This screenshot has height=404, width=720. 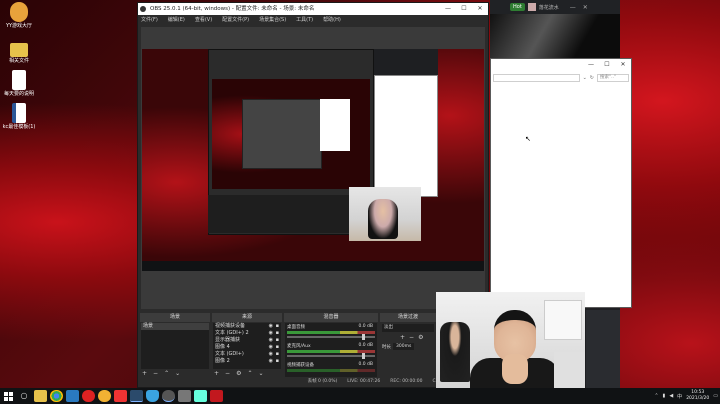 What do you see at coordinates (203, 20) in the screenshot?
I see `menu-view: 查看(V)` at bounding box center [203, 20].